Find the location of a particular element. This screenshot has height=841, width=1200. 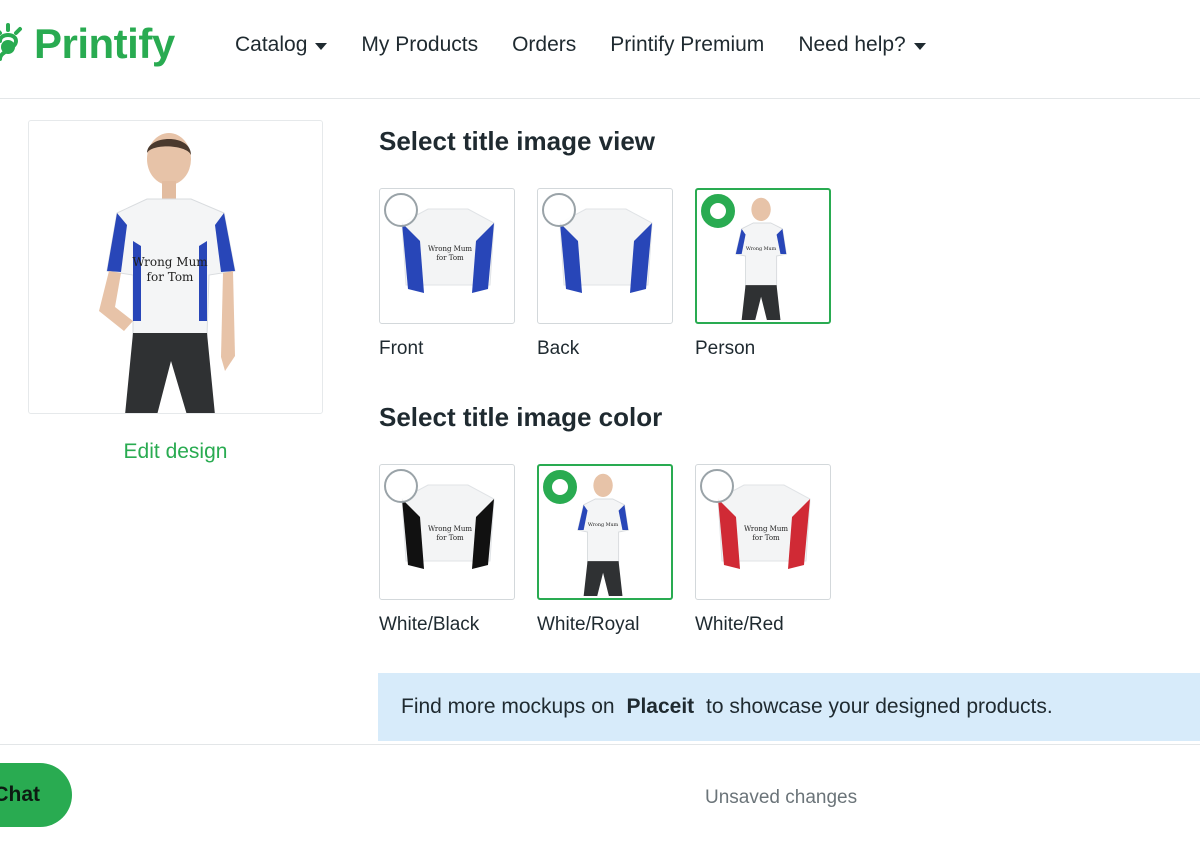

view-option-label: Front is located at coordinates (401, 348).